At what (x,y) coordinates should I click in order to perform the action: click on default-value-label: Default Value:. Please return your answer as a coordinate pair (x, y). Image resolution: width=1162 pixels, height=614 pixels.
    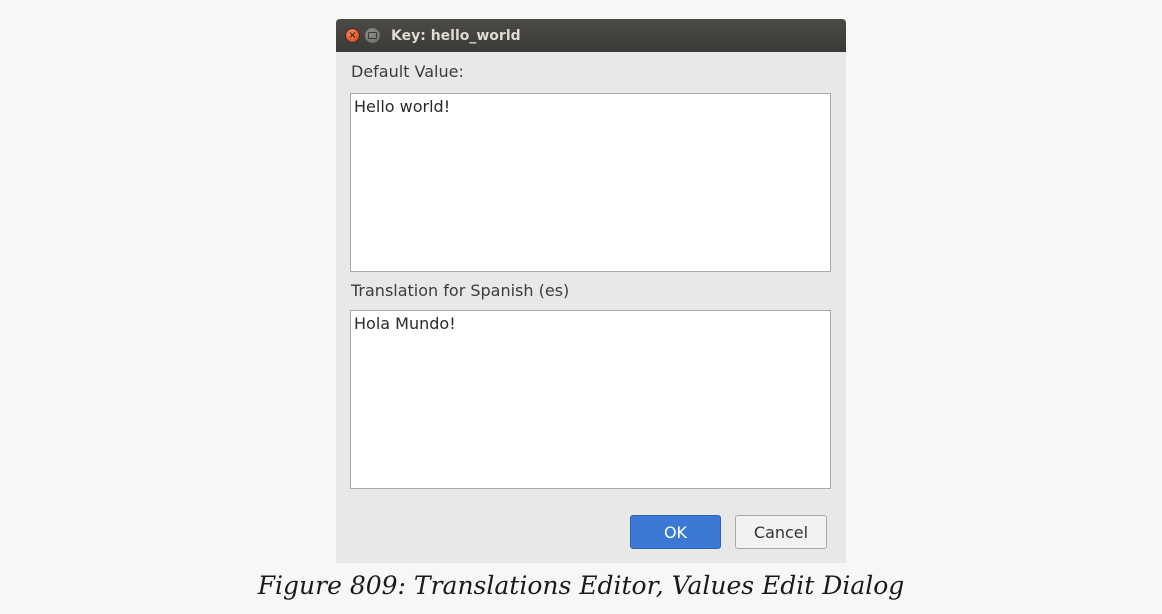
    Looking at the image, I should click on (407, 71).